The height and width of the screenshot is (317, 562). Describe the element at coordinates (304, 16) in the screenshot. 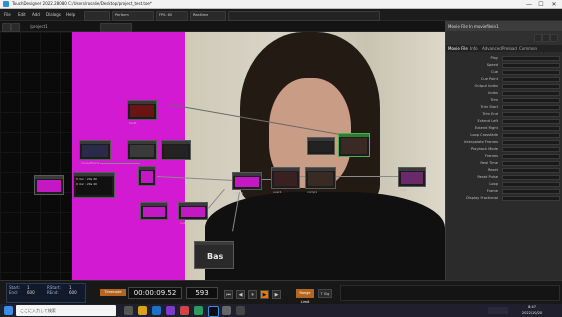

I see `toolbar-info-strip` at that location.